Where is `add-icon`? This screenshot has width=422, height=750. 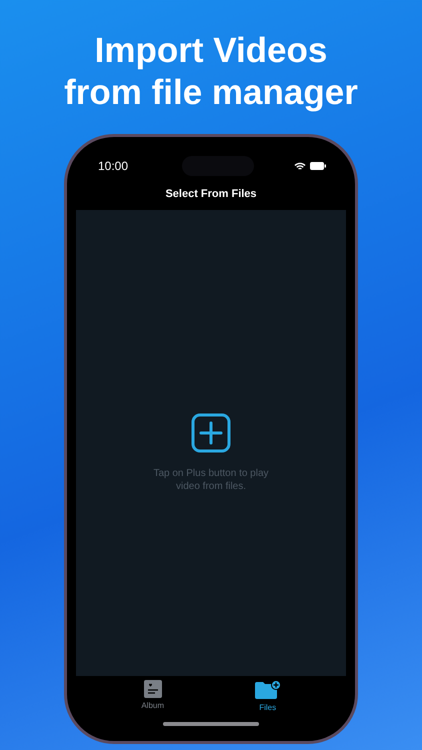 add-icon is located at coordinates (211, 433).